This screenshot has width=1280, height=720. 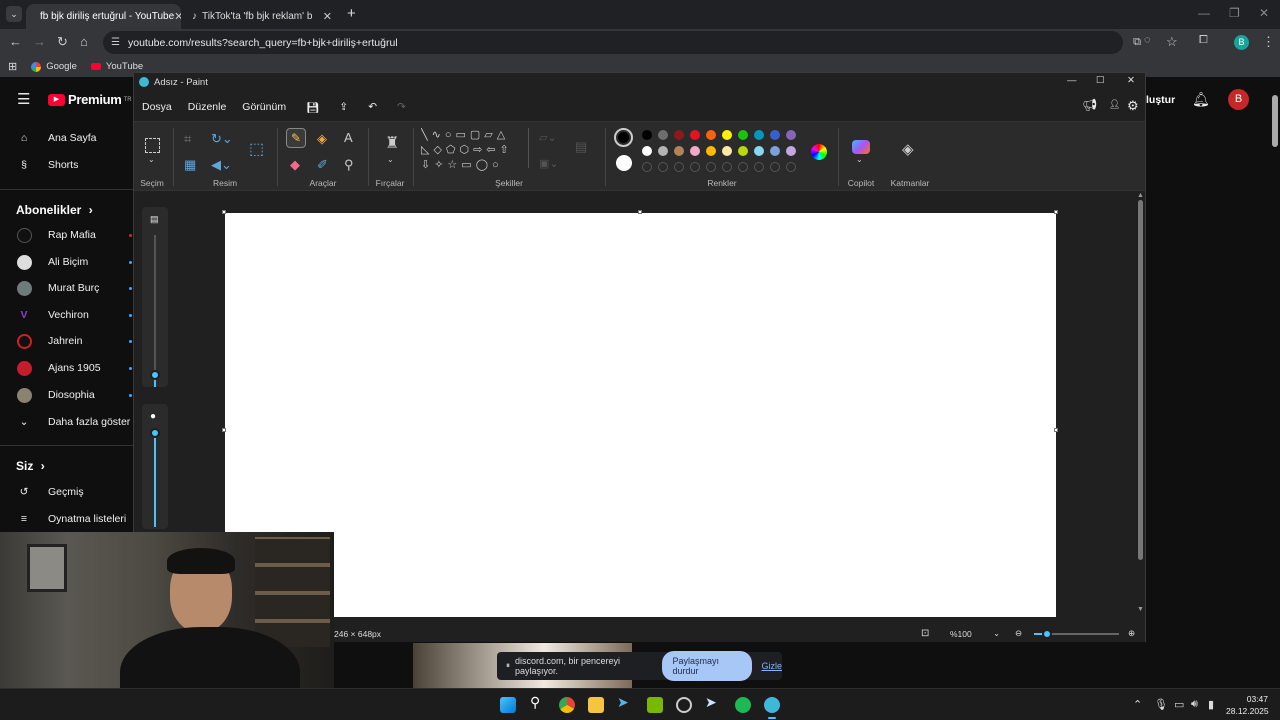 I want to click on paint-taskbar-icon, so click(x=772, y=705).